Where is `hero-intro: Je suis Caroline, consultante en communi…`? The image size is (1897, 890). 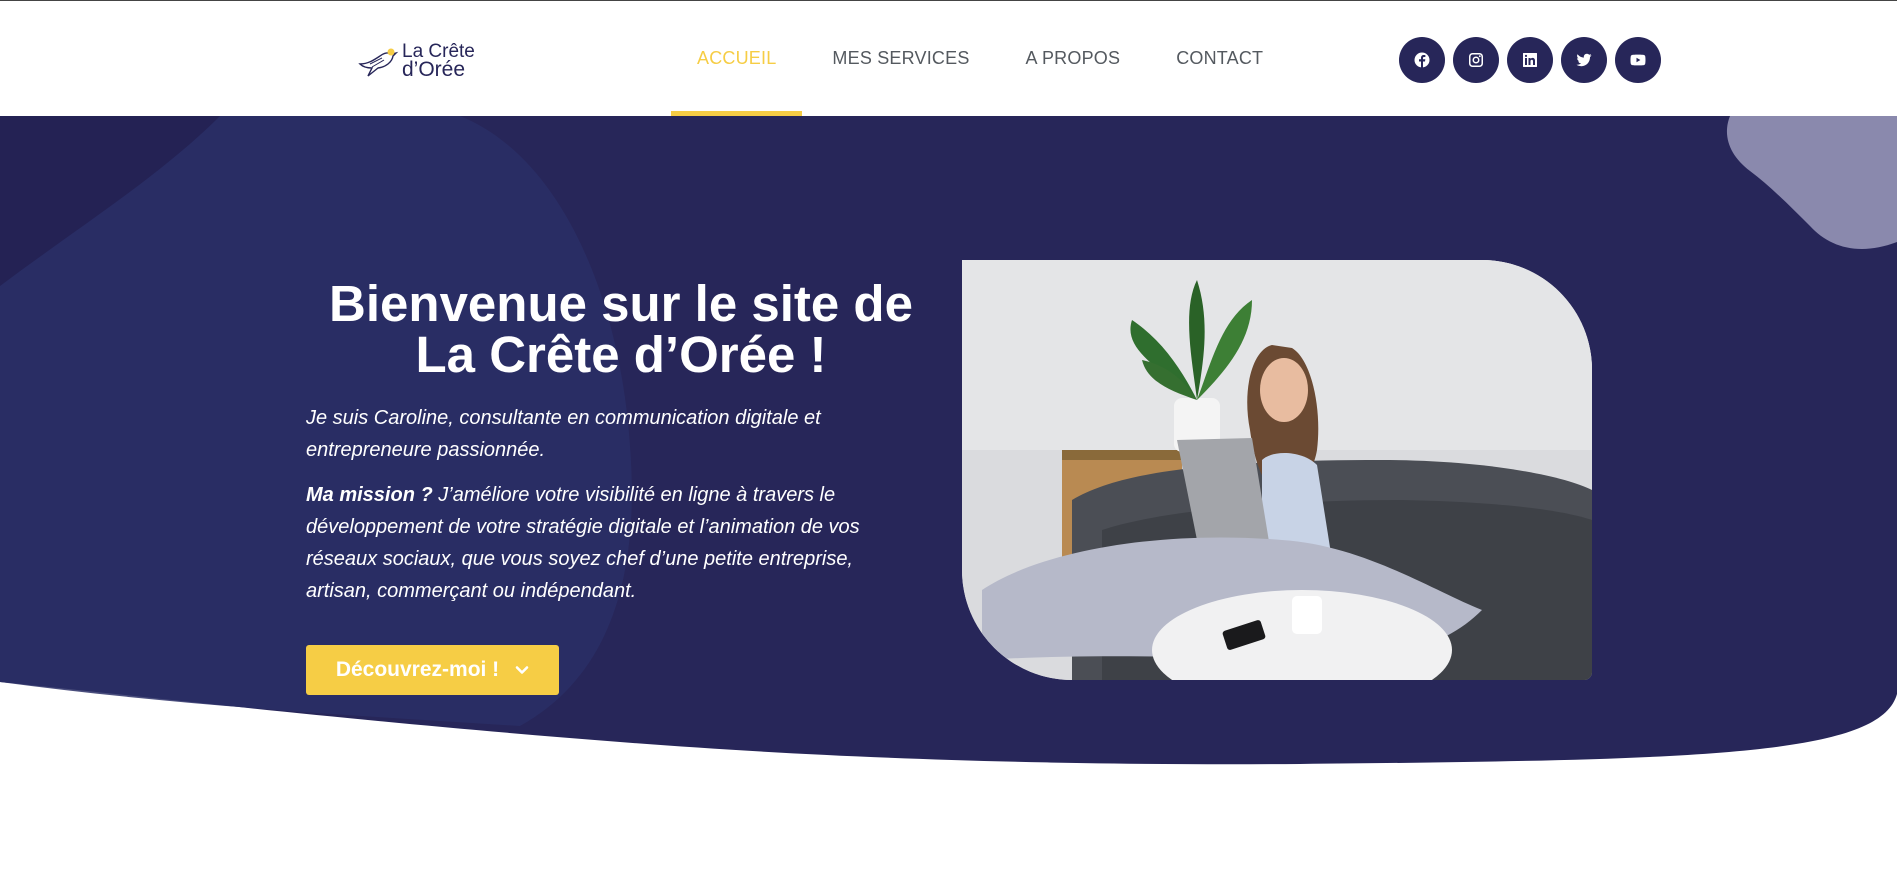
hero-intro: Je suis Caroline, consultante en communi… is located at coordinates (563, 434).